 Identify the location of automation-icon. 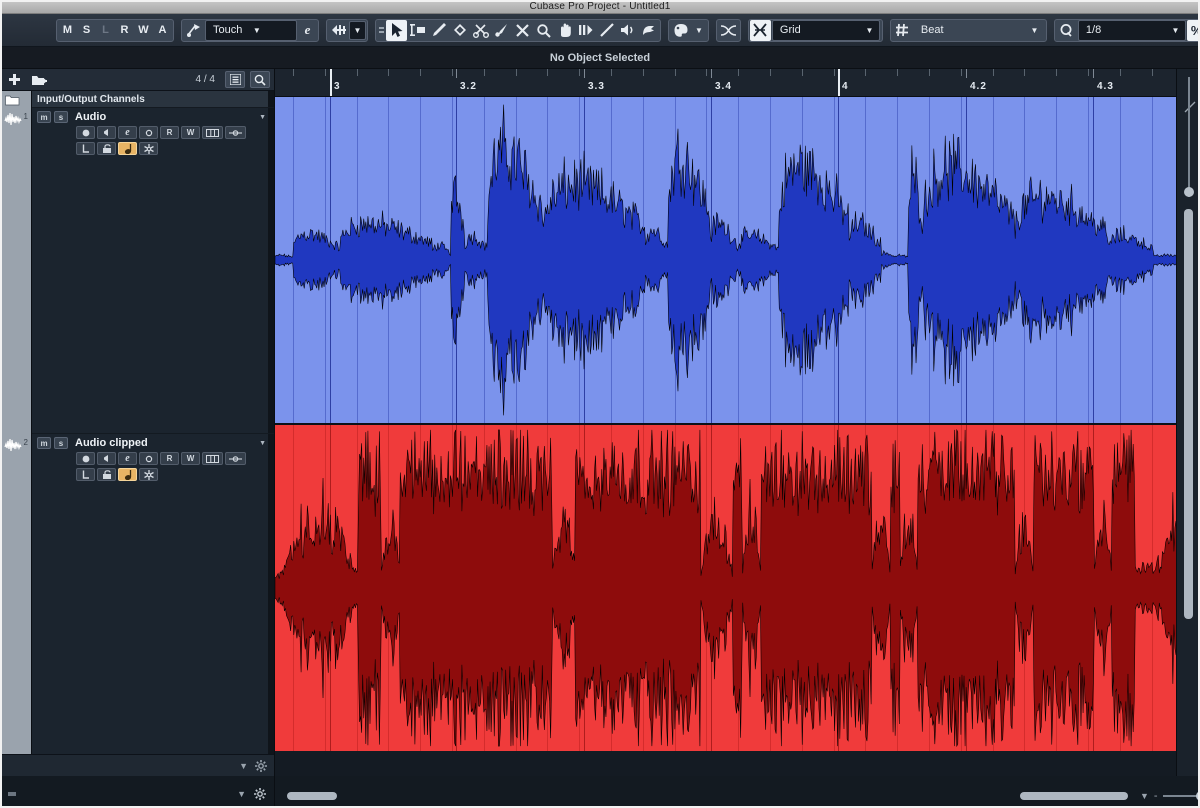
(193, 30).